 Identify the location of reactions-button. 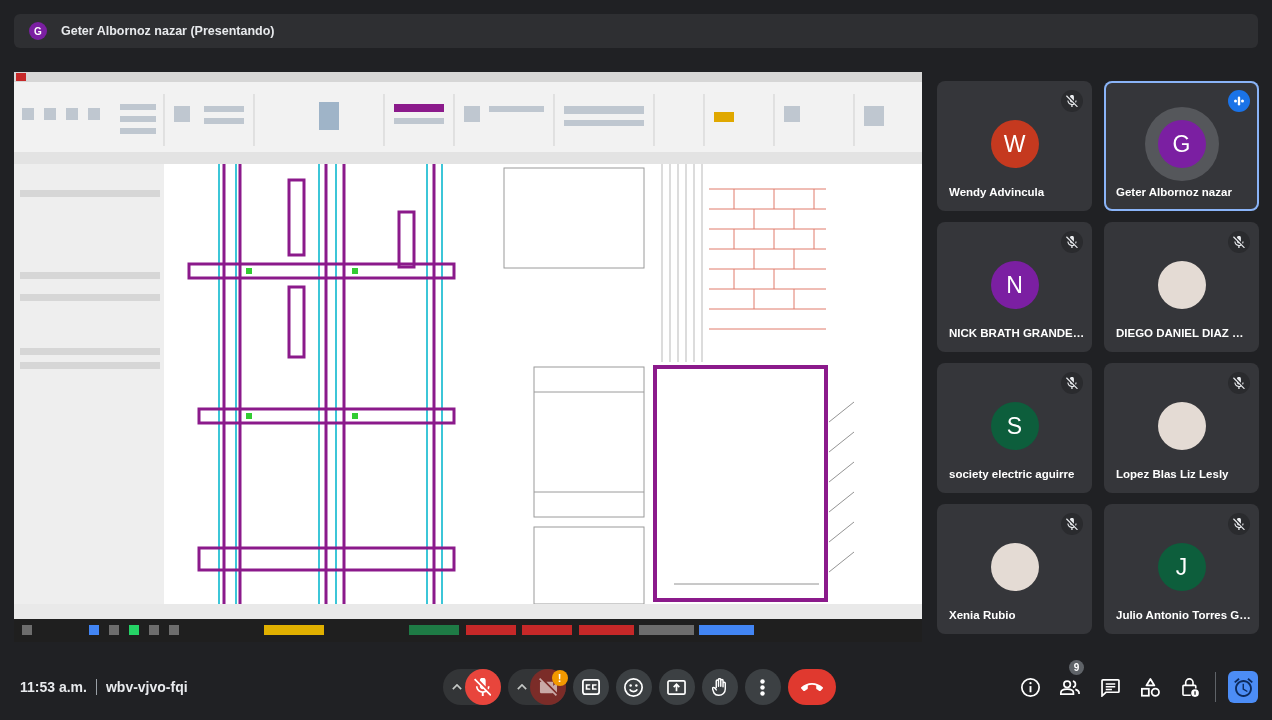
(633, 687).